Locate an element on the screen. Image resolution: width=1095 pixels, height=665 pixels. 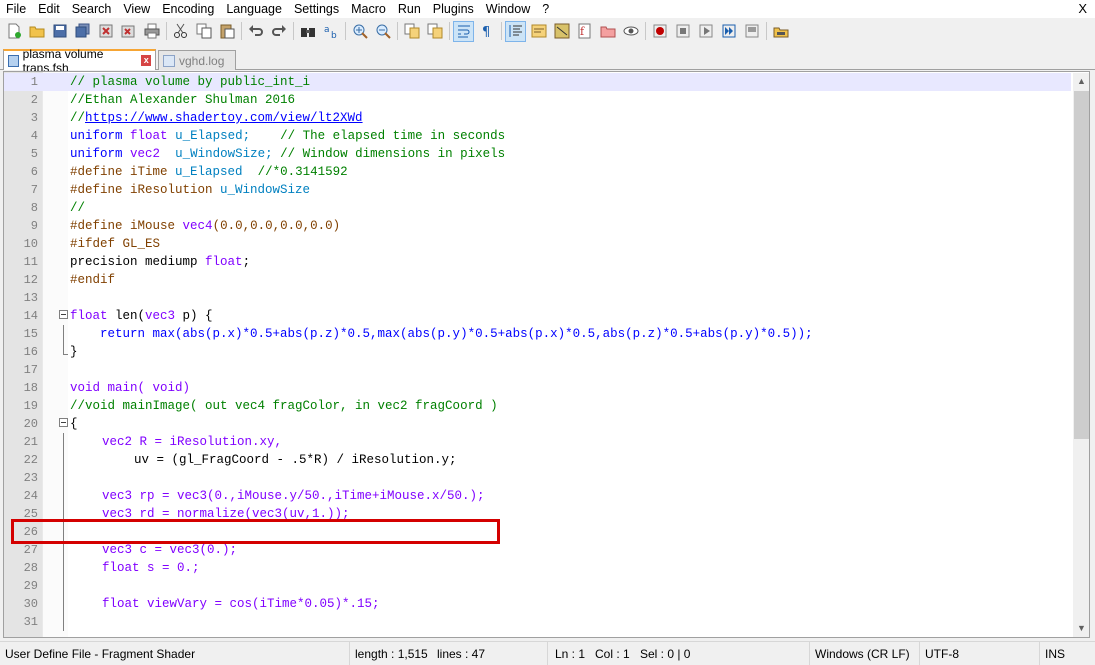
save-icon is located at coordinates (59, 31).